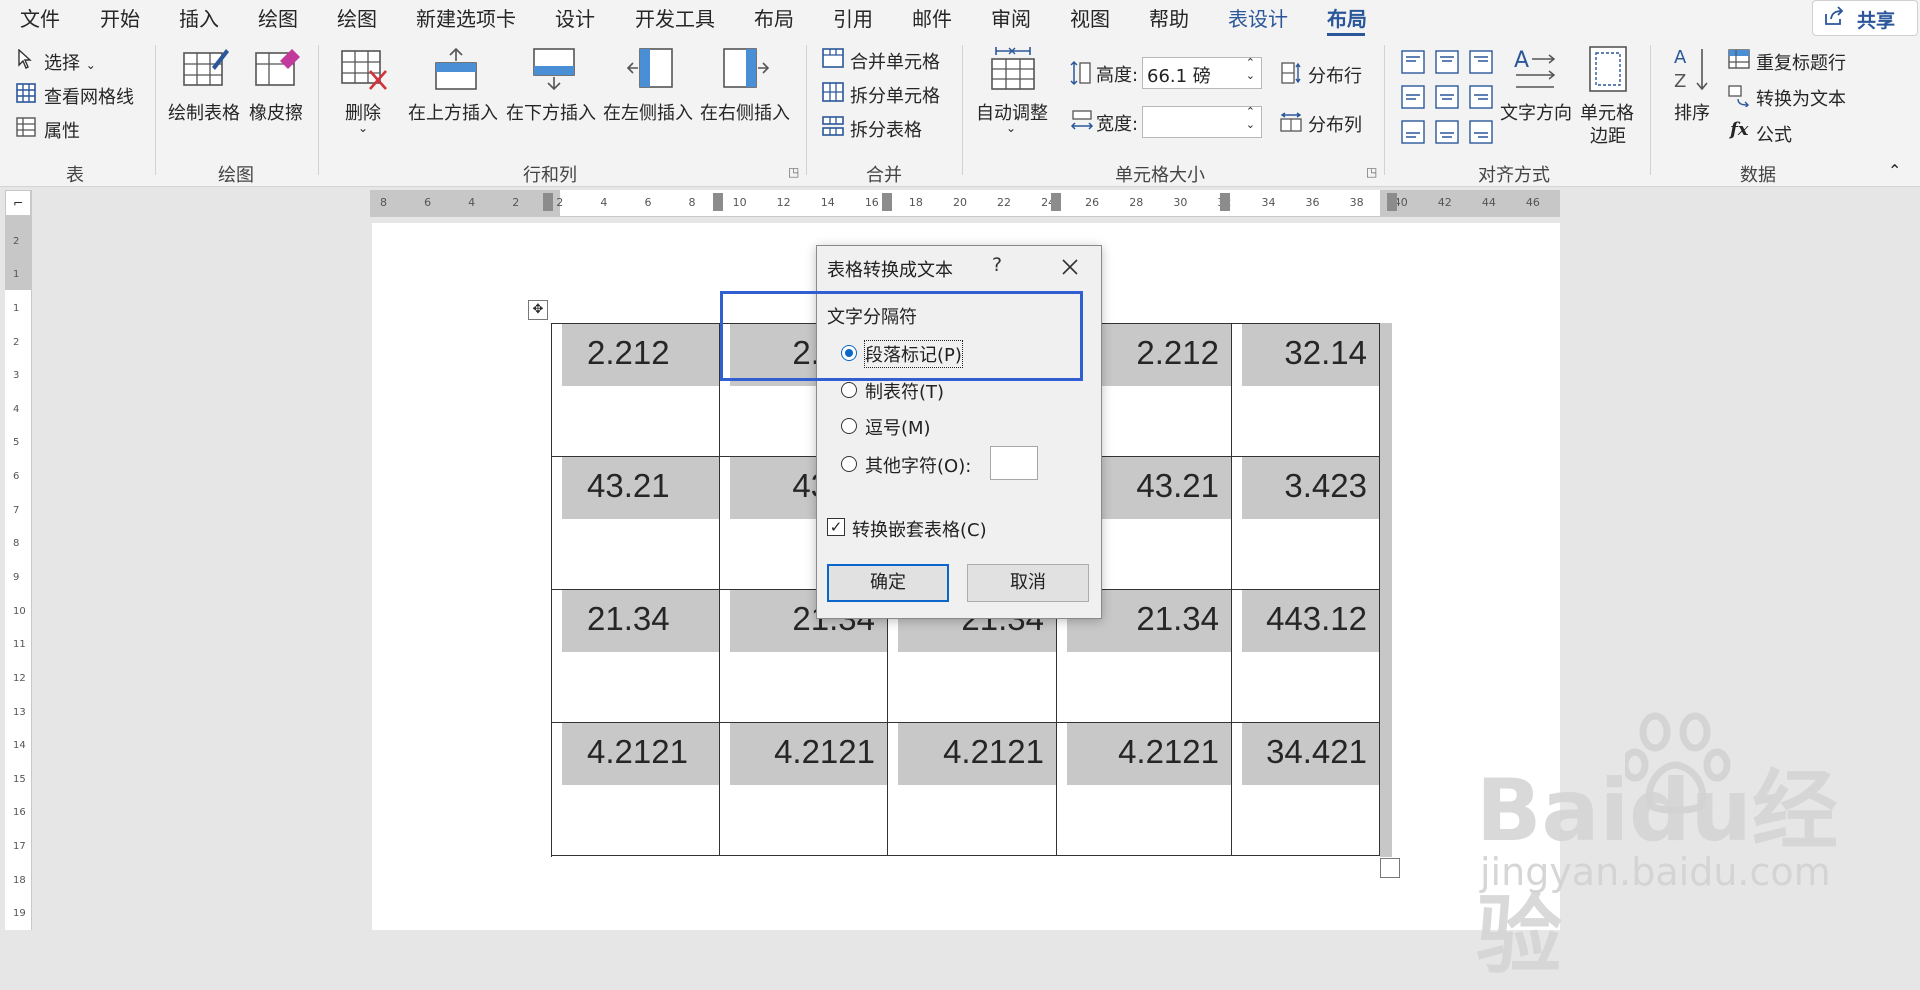 The height and width of the screenshot is (990, 1920). I want to click on tab-new: 新建选项卡, so click(466, 17).